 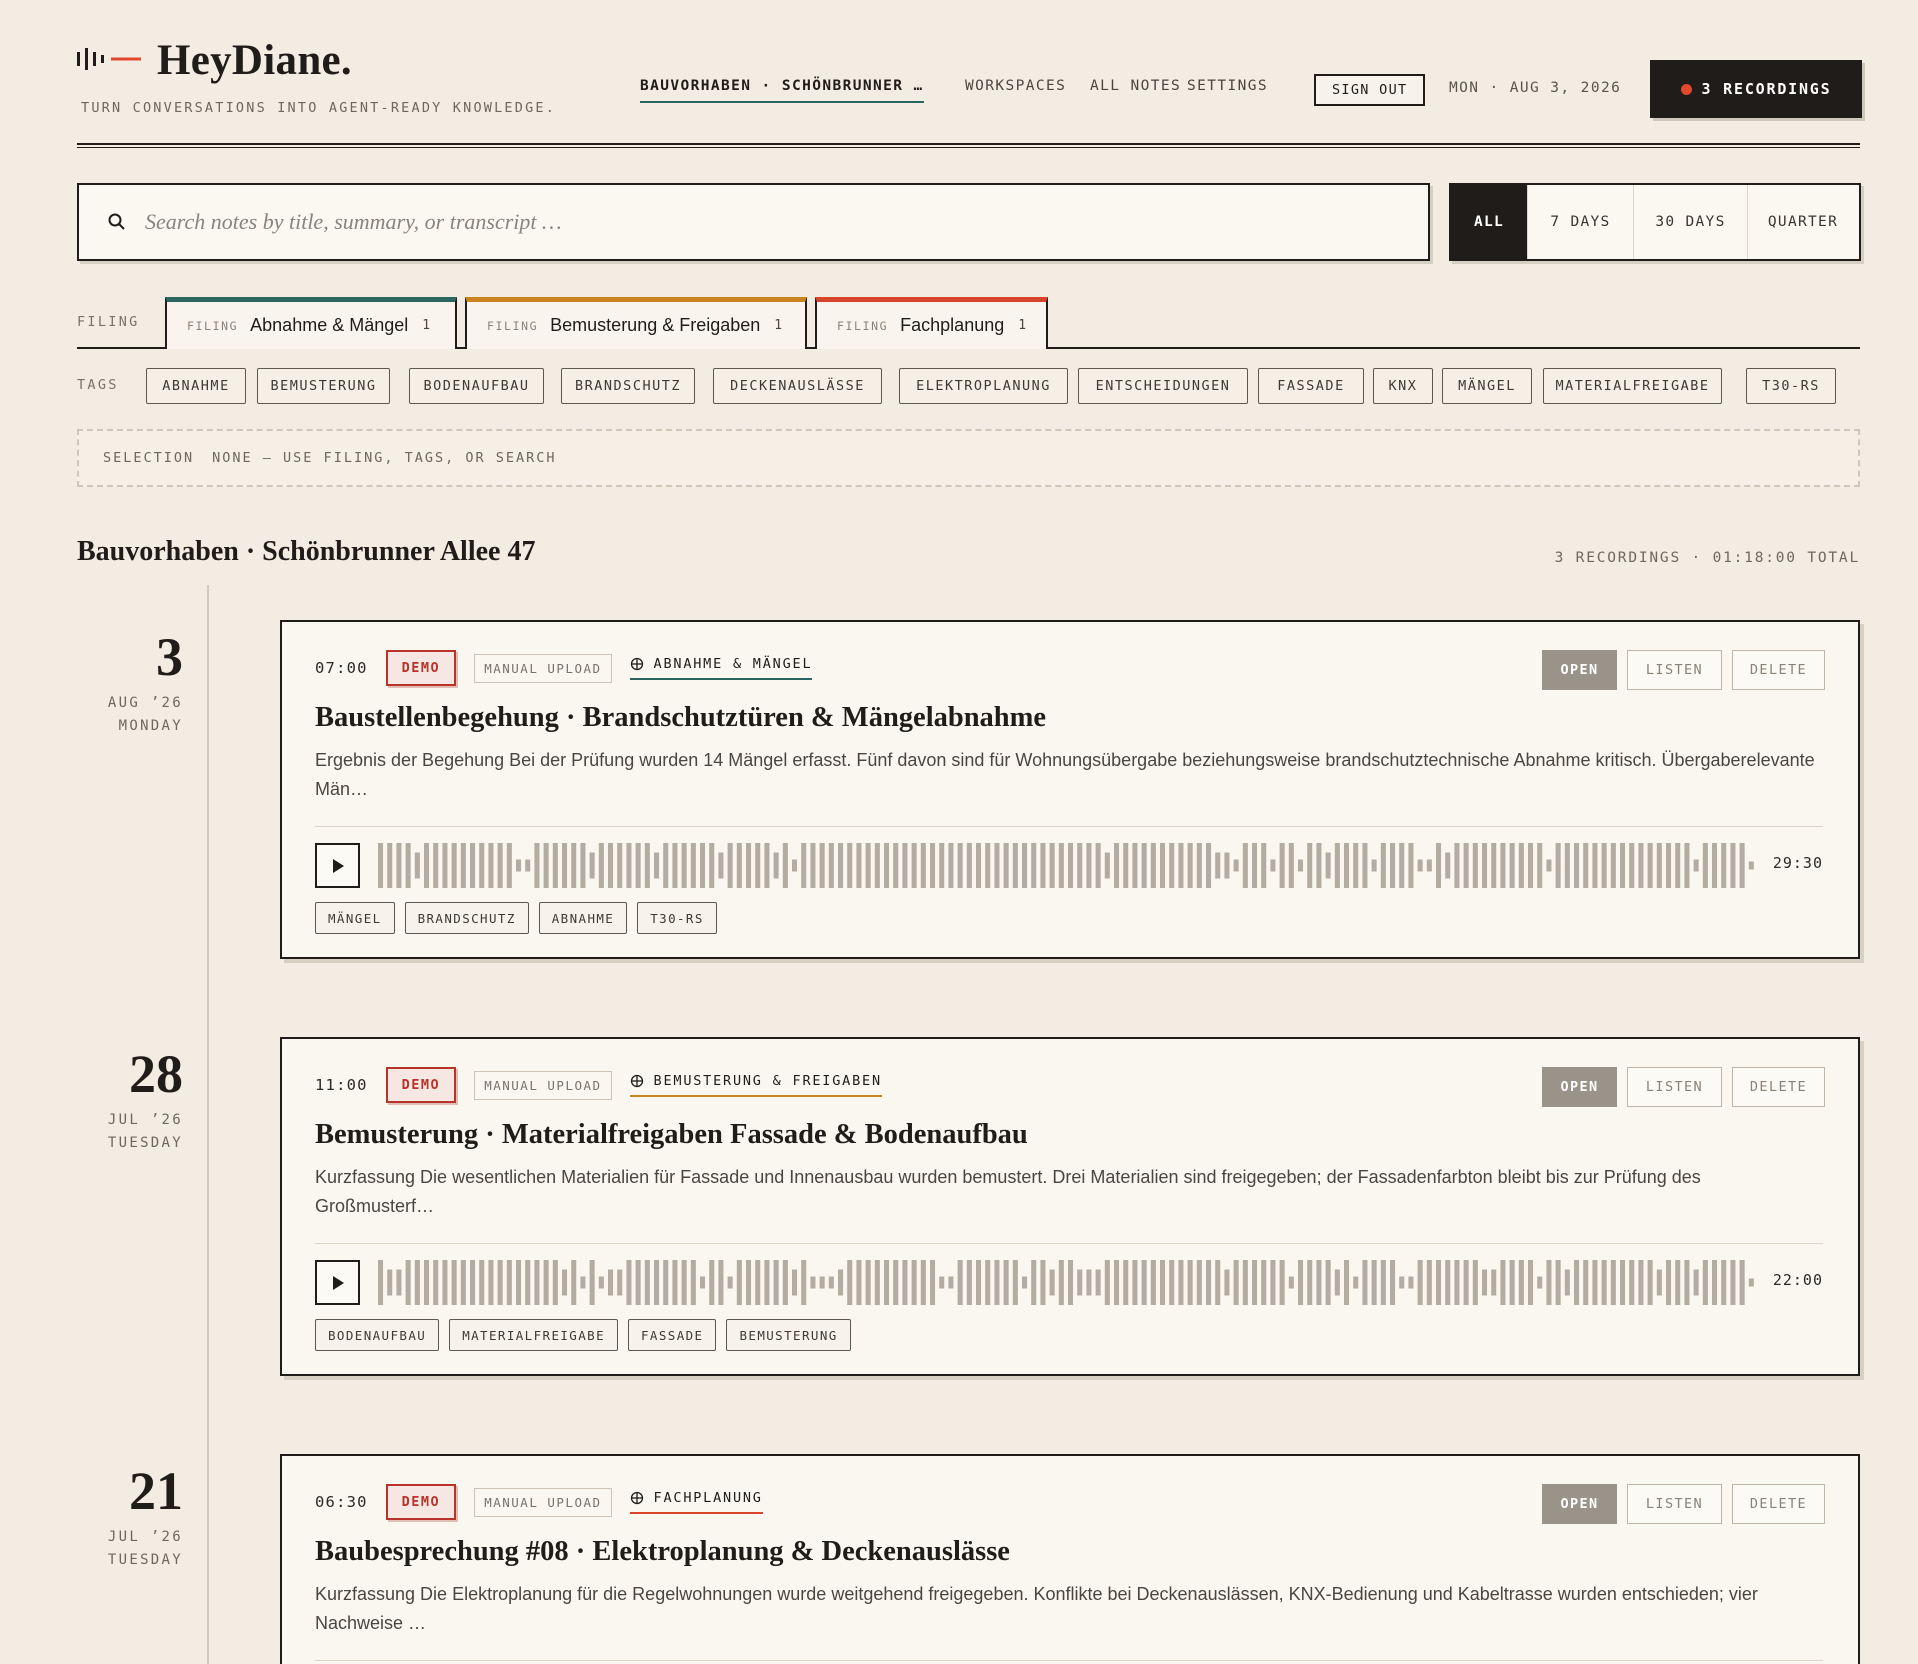 I want to click on note-tag-chip: T30-RS, so click(x=677, y=918).